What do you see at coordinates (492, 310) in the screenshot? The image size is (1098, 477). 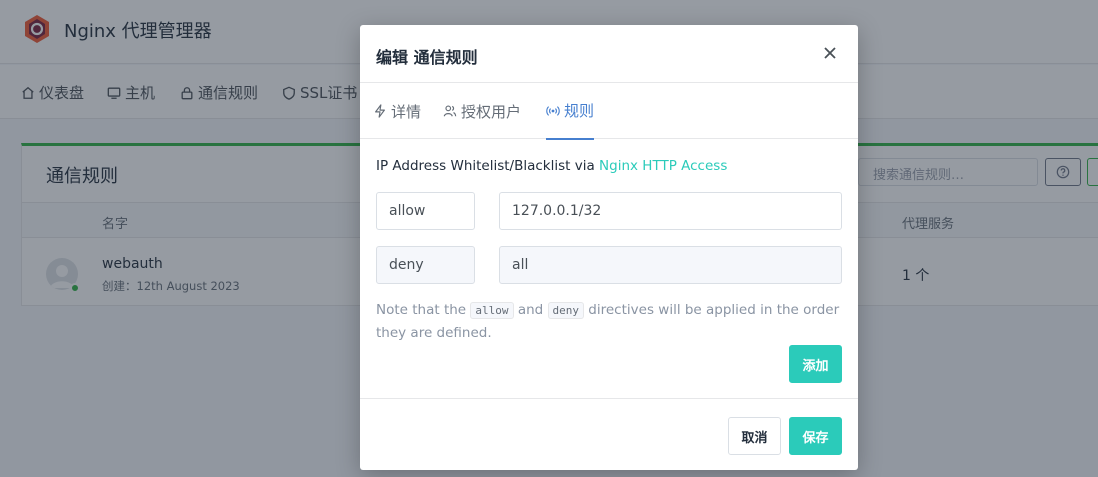 I see `note-code-allow: allow` at bounding box center [492, 310].